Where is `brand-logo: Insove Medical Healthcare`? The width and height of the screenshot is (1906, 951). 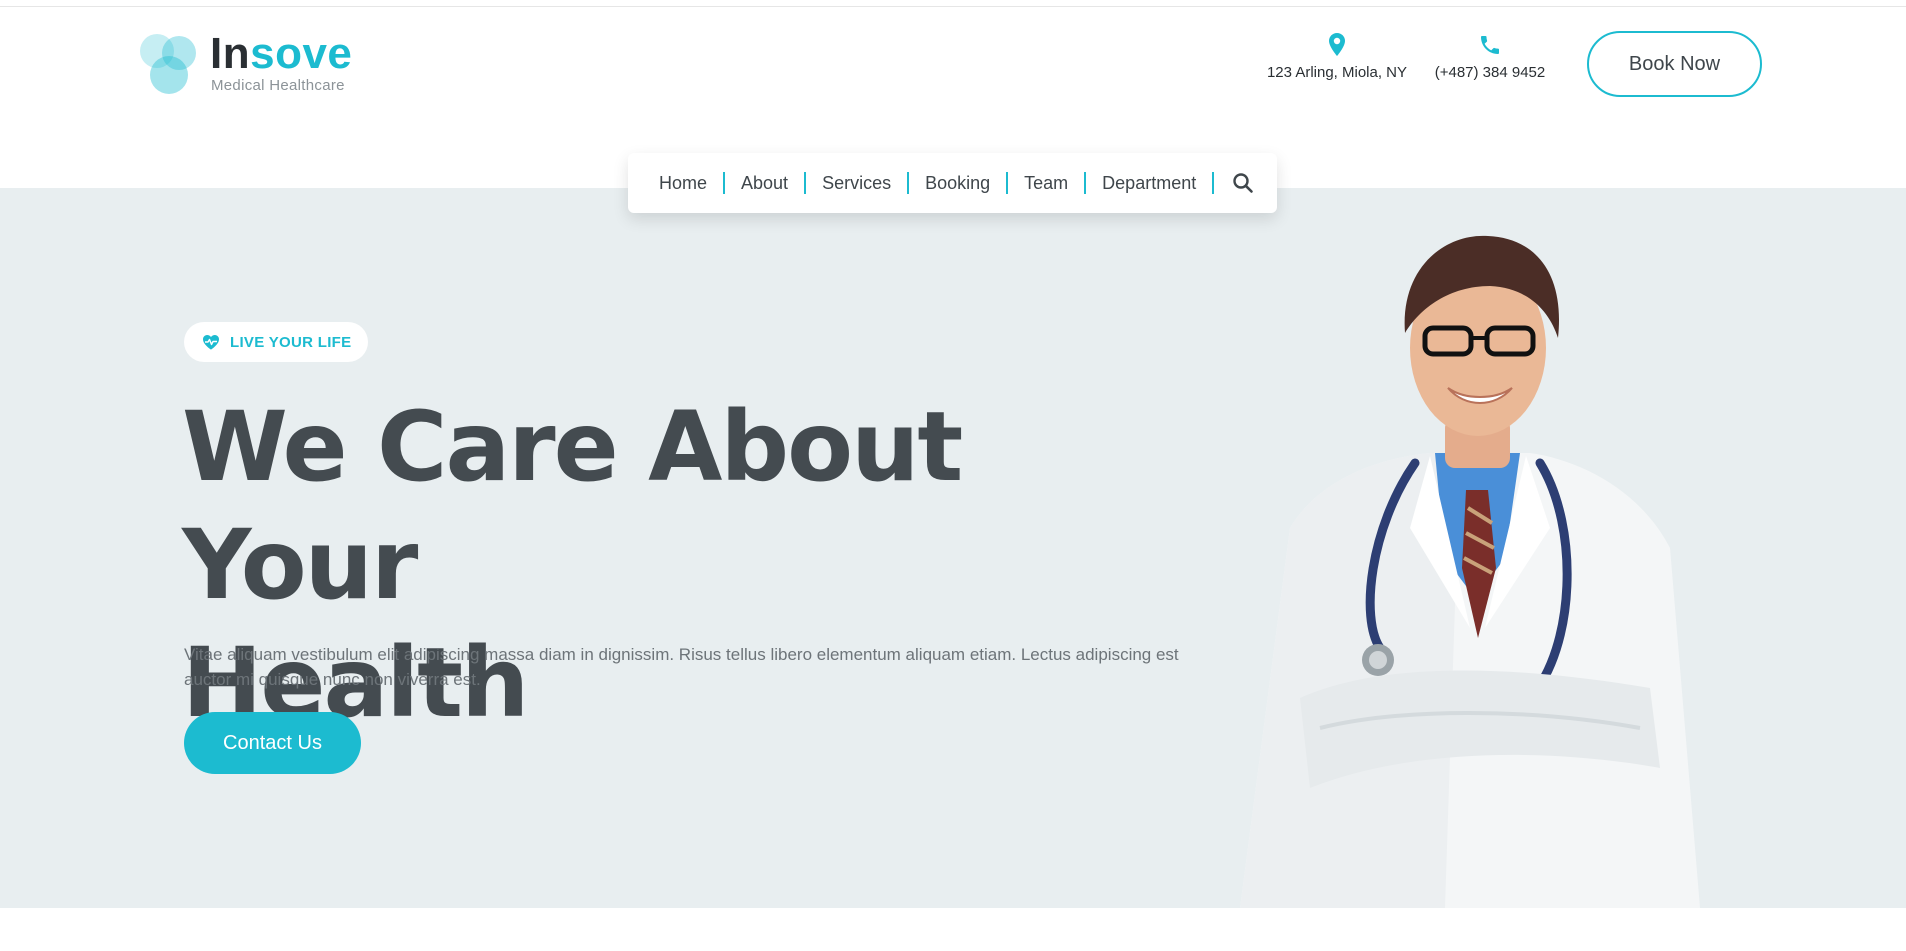 brand-logo: Insove Medical Healthcare is located at coordinates (260, 63).